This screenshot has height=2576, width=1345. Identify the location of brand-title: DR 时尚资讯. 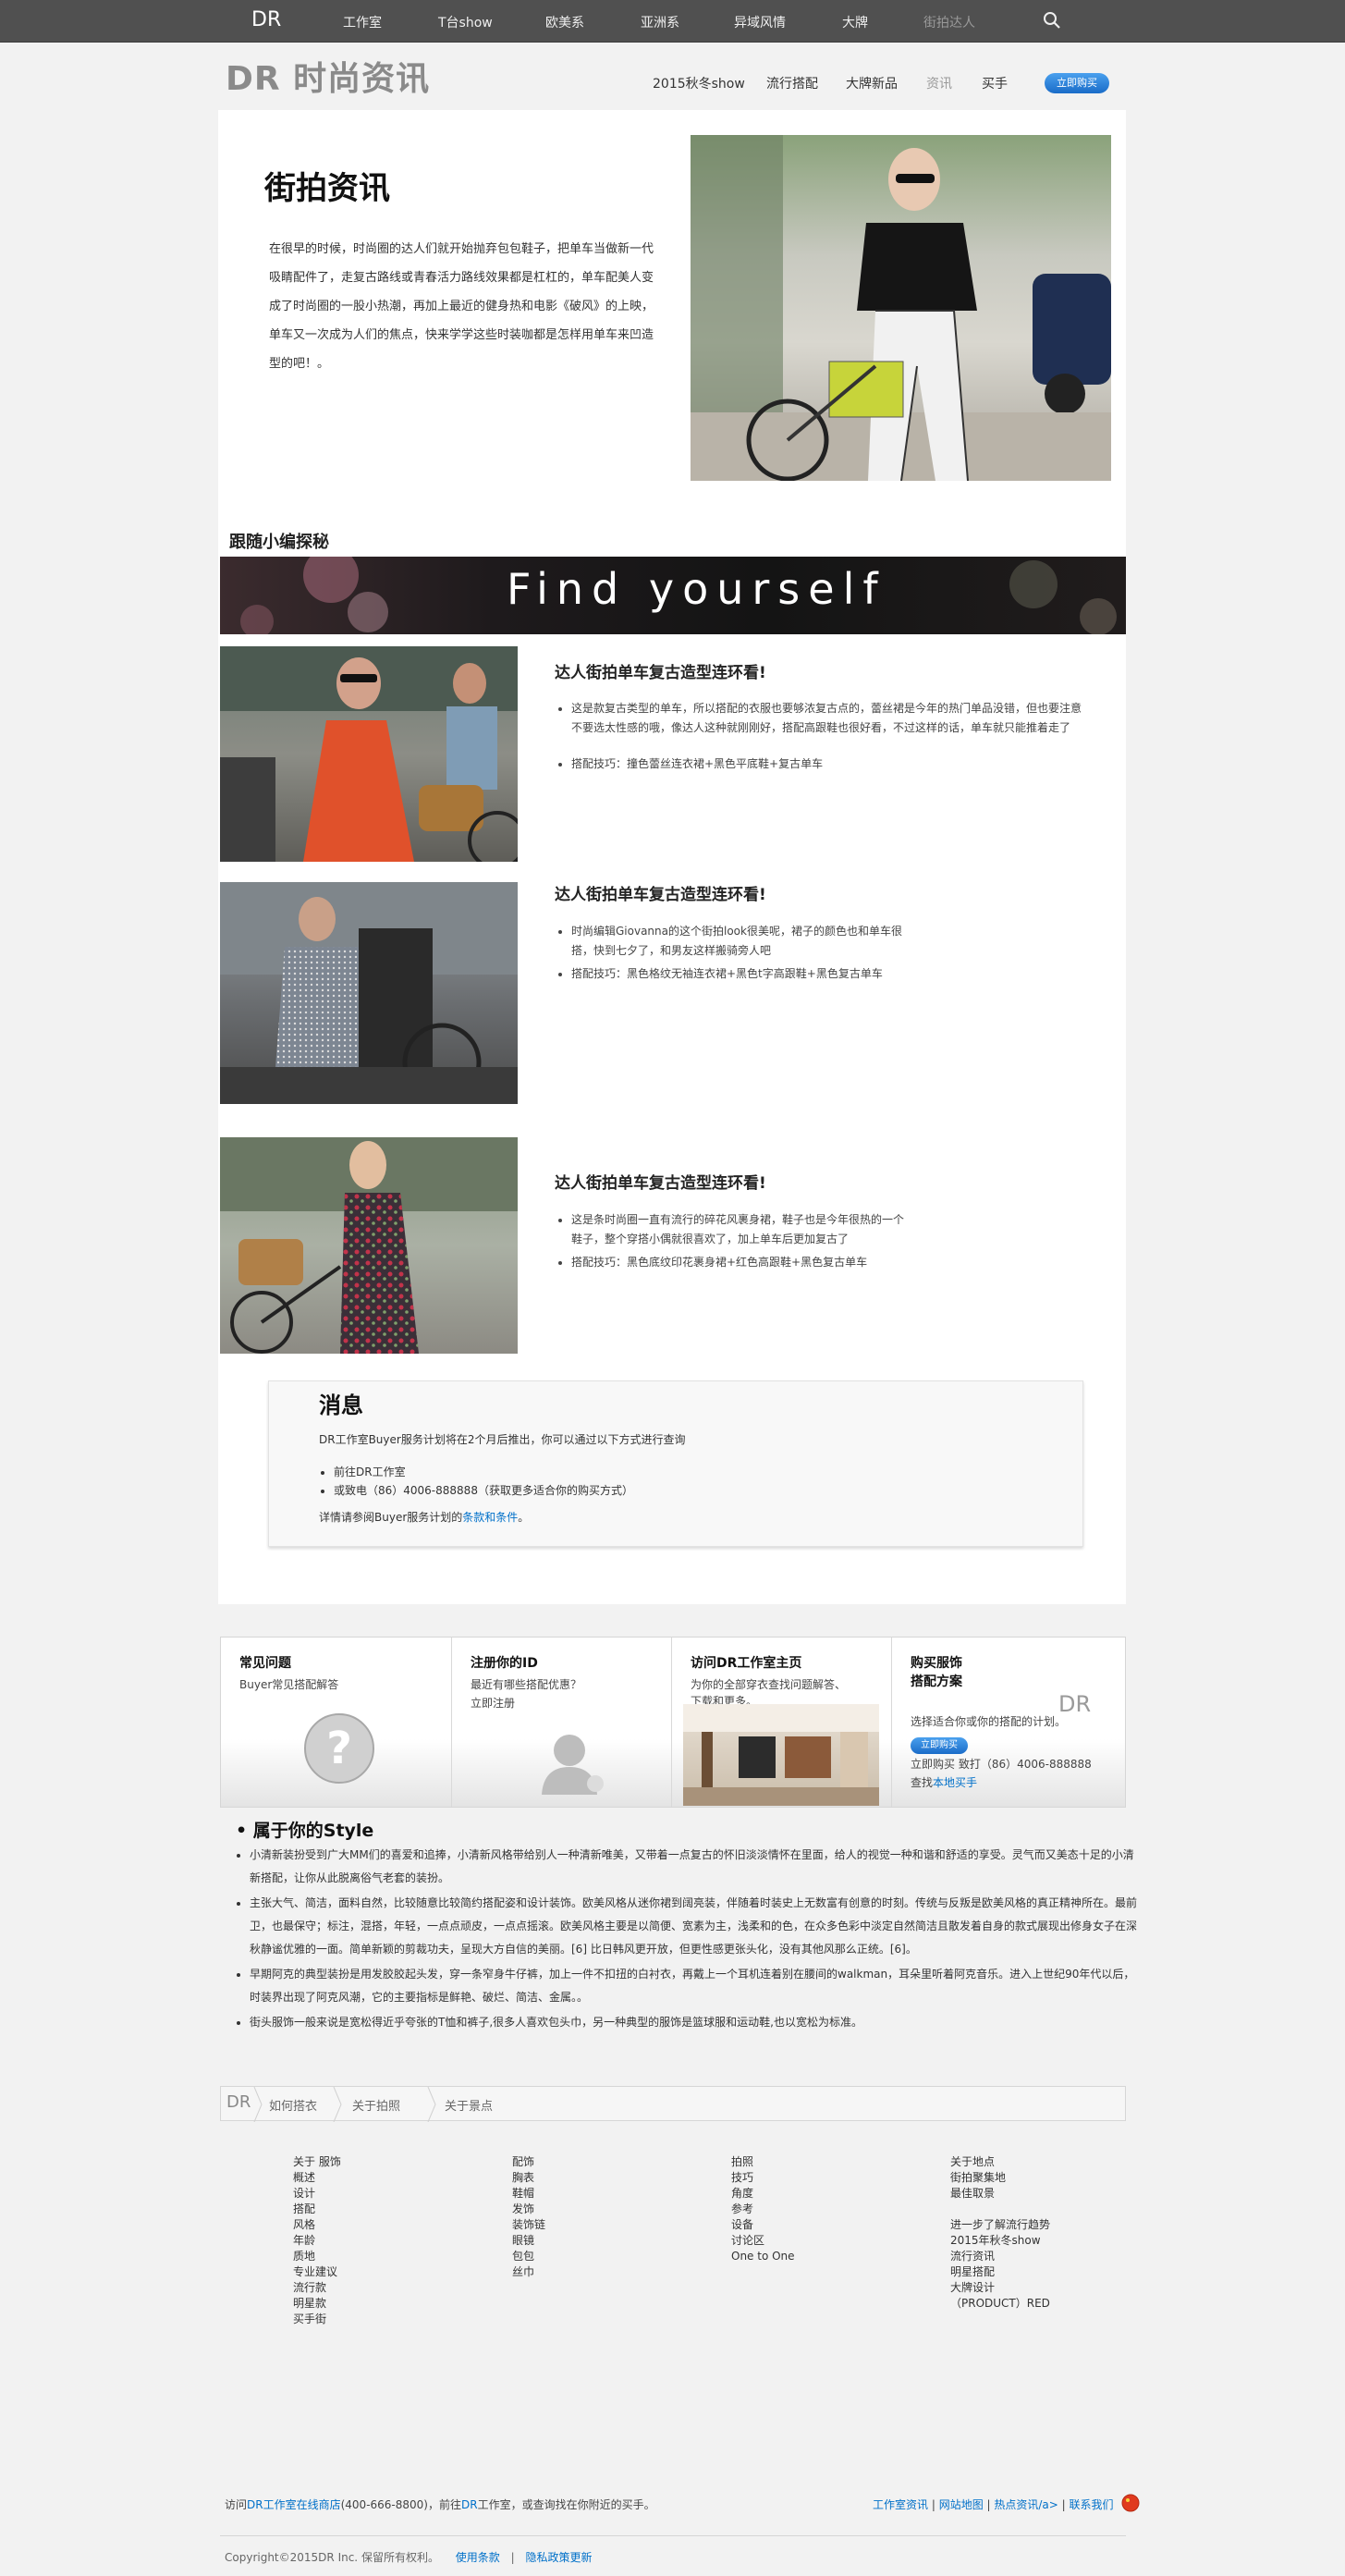
(328, 76).